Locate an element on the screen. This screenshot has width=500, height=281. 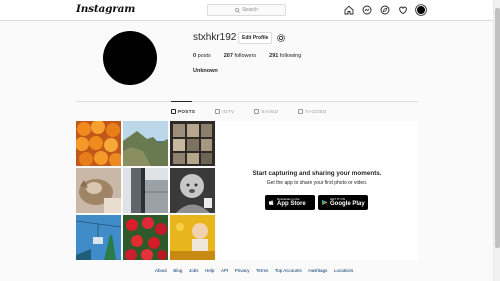
top-navigation-bar: Instagram Search is located at coordinates (246, 10).